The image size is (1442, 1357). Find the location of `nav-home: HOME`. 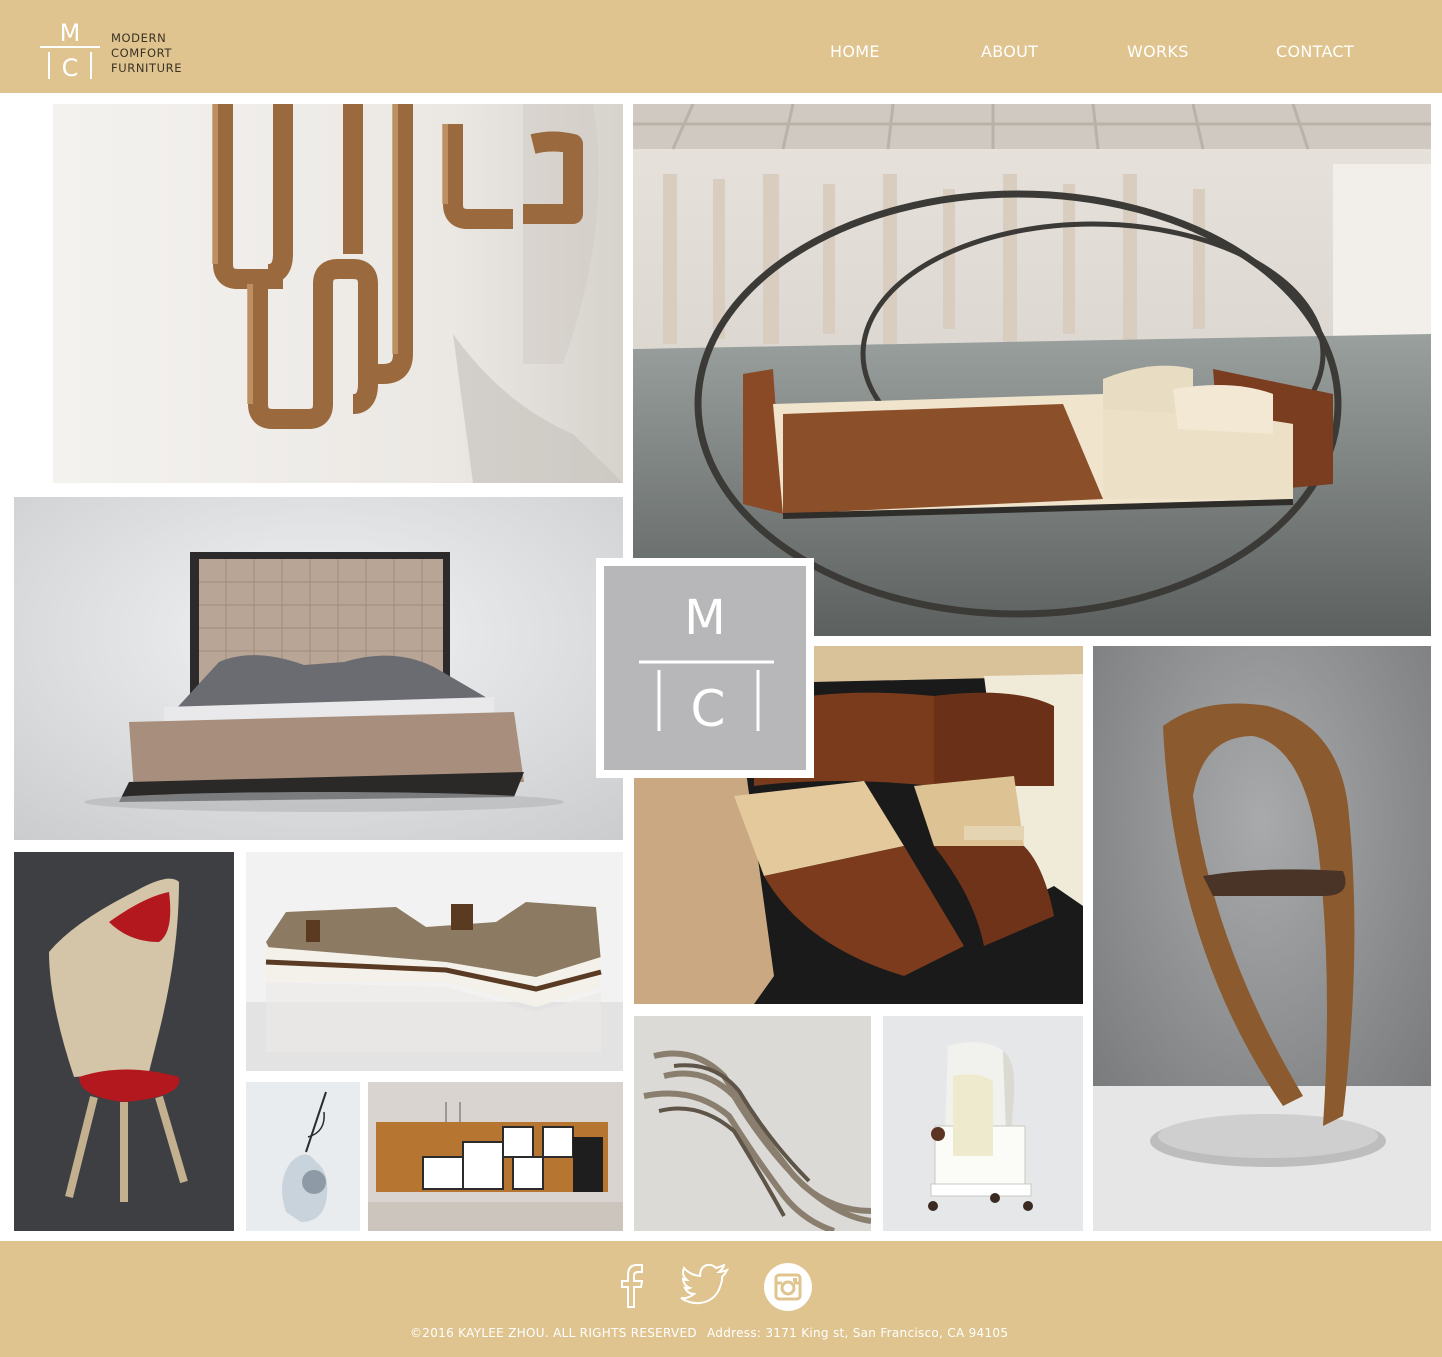

nav-home: HOME is located at coordinates (855, 51).